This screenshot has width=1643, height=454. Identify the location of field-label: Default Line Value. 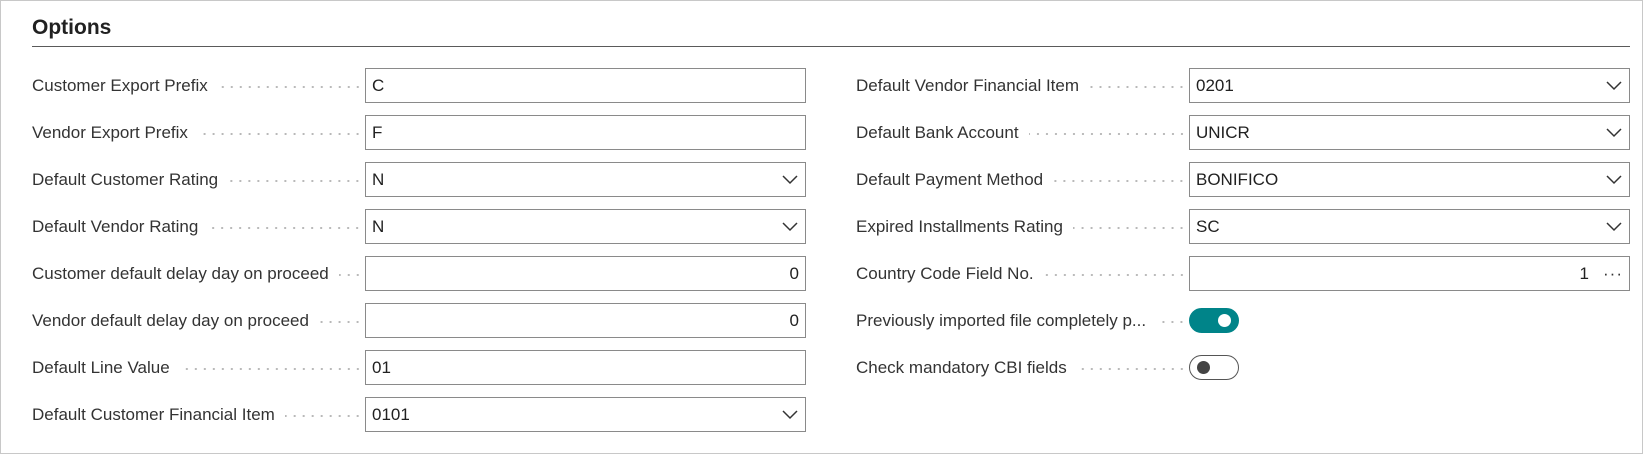
(197, 367).